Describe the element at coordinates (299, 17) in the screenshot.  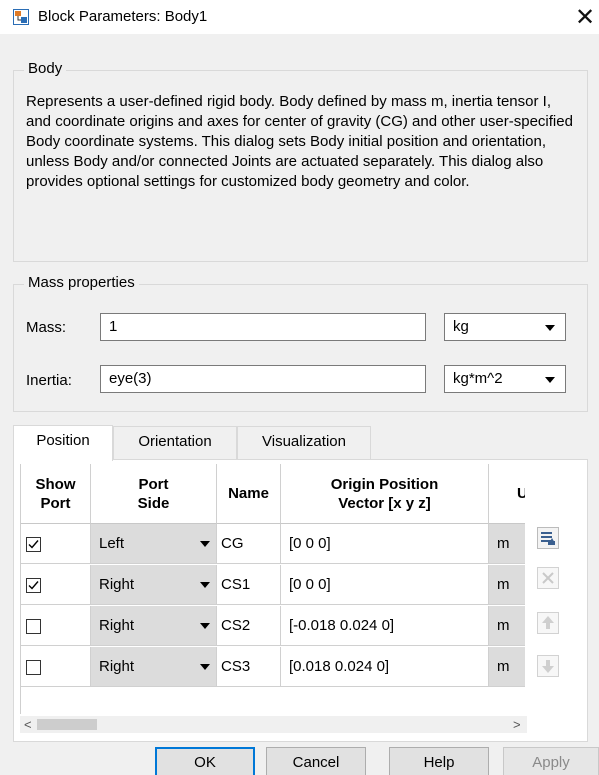
I see `title-bar: Block Parameters: Body1 ✕` at that location.